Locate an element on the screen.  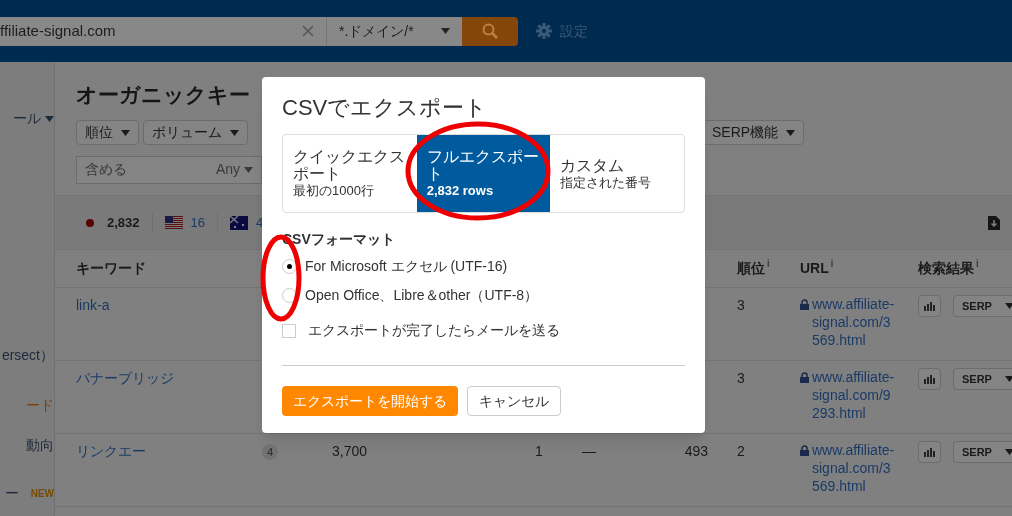
match-select: Any is located at coordinates (227, 169).